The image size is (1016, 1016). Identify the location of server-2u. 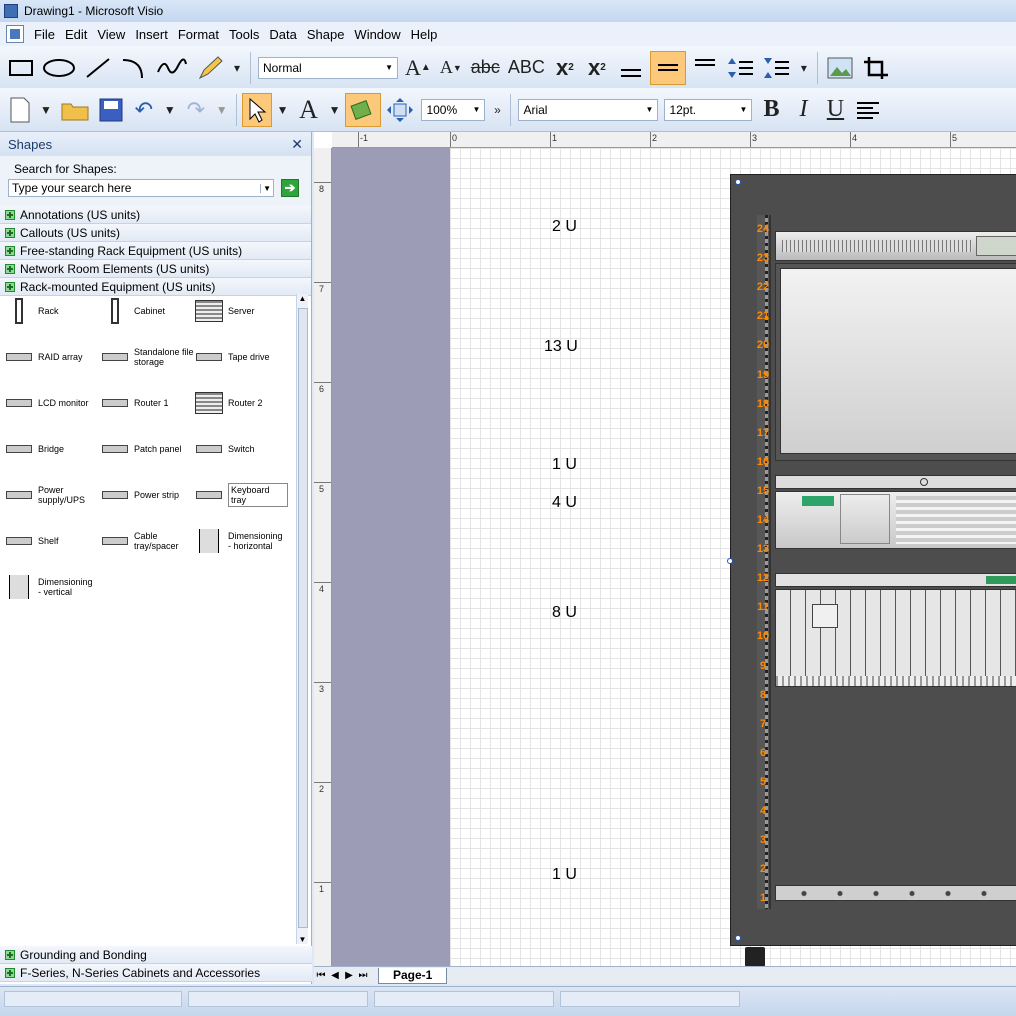
(895, 246).